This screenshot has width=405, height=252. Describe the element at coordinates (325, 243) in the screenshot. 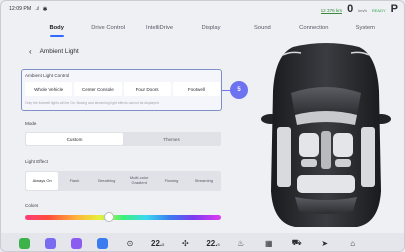

I see `navigation-icon: ➤` at that location.